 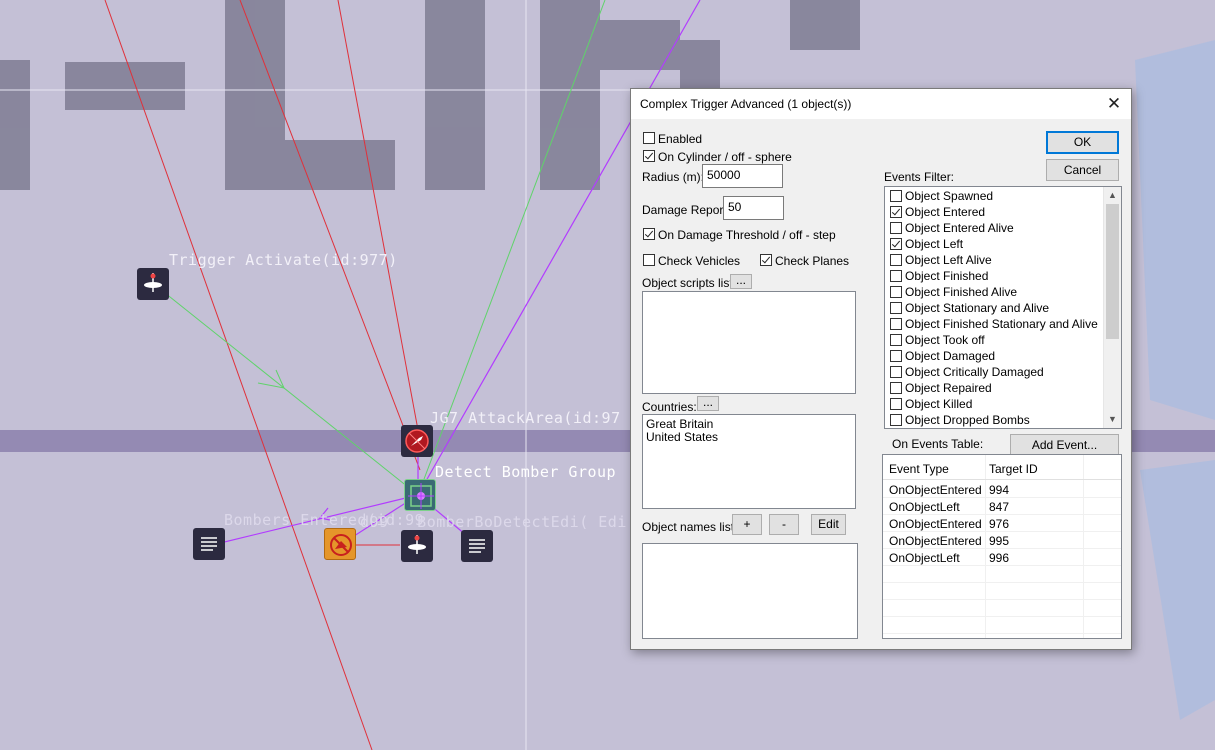 I want to click on events-filter-item: Object Left, so click(x=995, y=244).